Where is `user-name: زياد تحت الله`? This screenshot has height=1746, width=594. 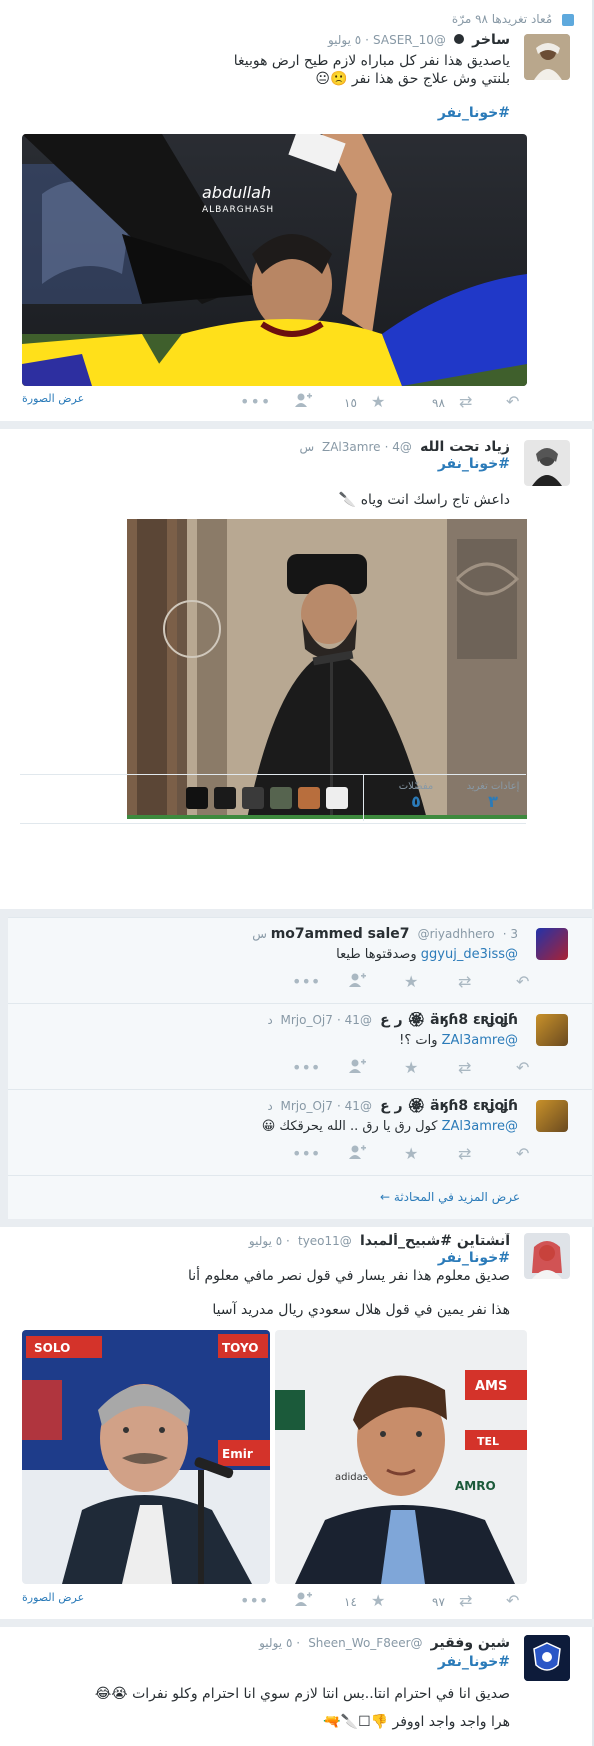
user-name: زياد تحت الله is located at coordinates (465, 447).